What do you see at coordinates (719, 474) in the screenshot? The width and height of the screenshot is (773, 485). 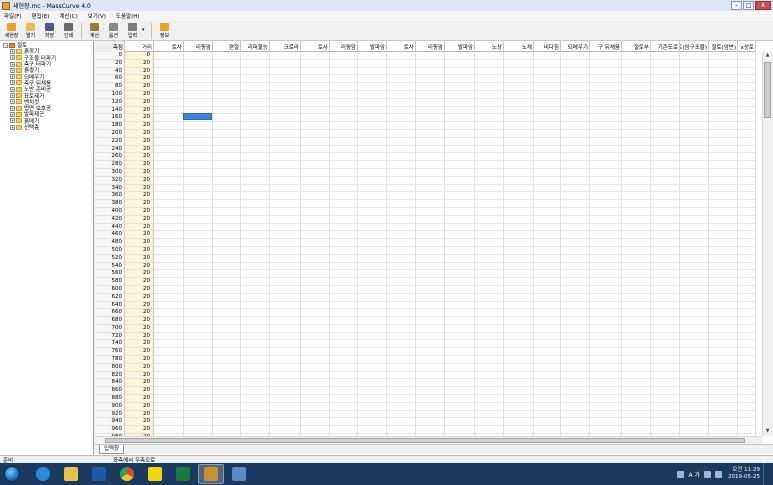 I see `flag-icon` at bounding box center [719, 474].